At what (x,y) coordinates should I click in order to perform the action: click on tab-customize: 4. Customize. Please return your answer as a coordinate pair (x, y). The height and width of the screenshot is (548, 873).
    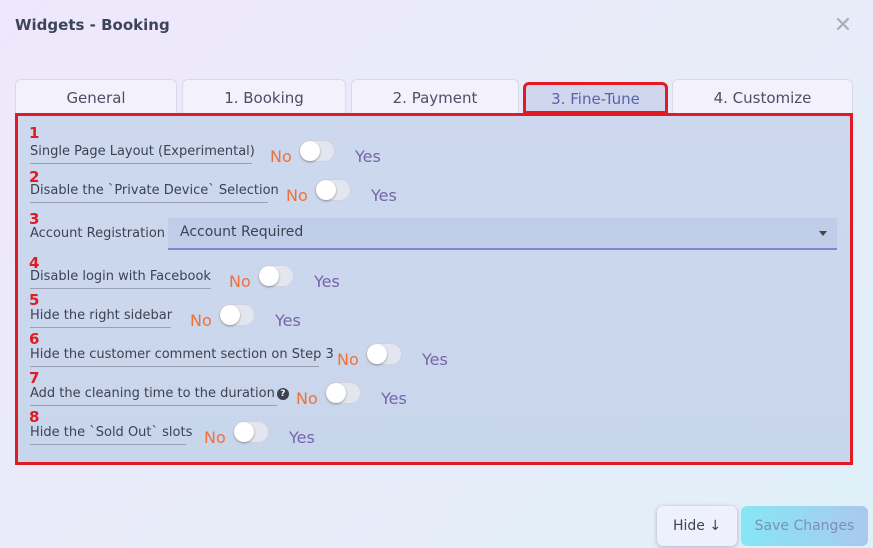
    Looking at the image, I should click on (762, 96).